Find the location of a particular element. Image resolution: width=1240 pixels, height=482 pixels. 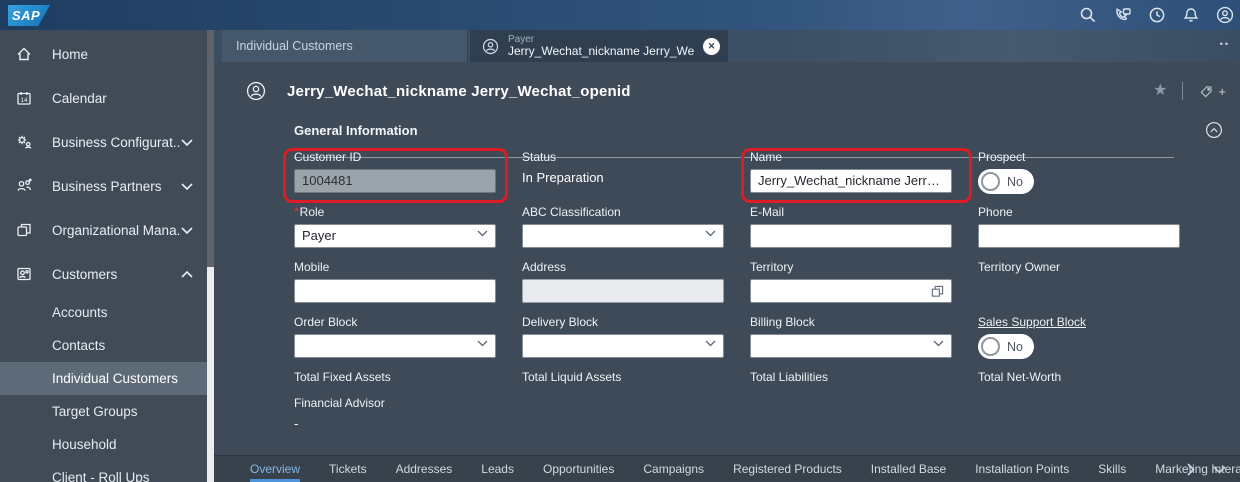

tab-label: Individual Customers is located at coordinates (294, 46).